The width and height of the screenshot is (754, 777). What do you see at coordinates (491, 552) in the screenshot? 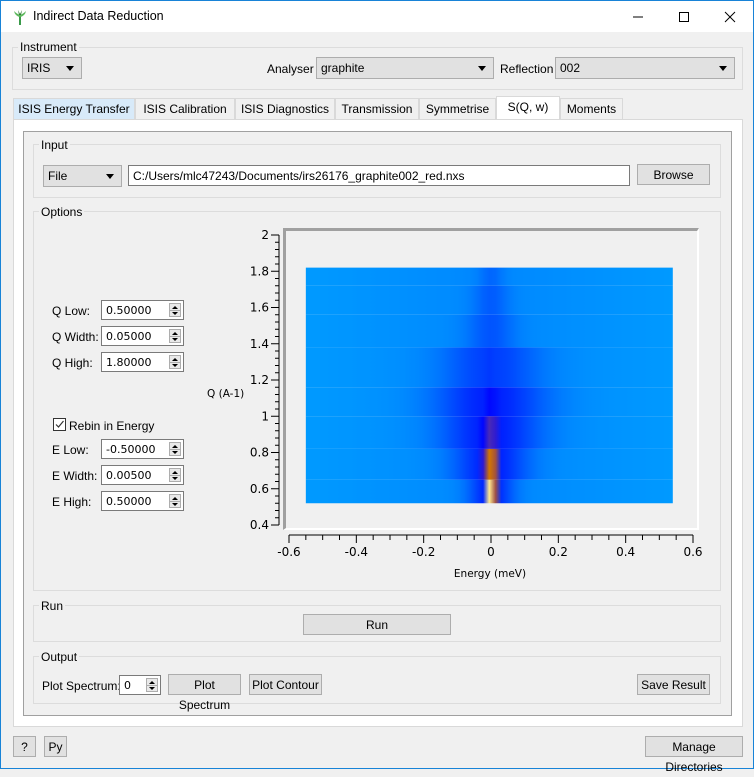
I see `x-tick-label: 0` at bounding box center [491, 552].